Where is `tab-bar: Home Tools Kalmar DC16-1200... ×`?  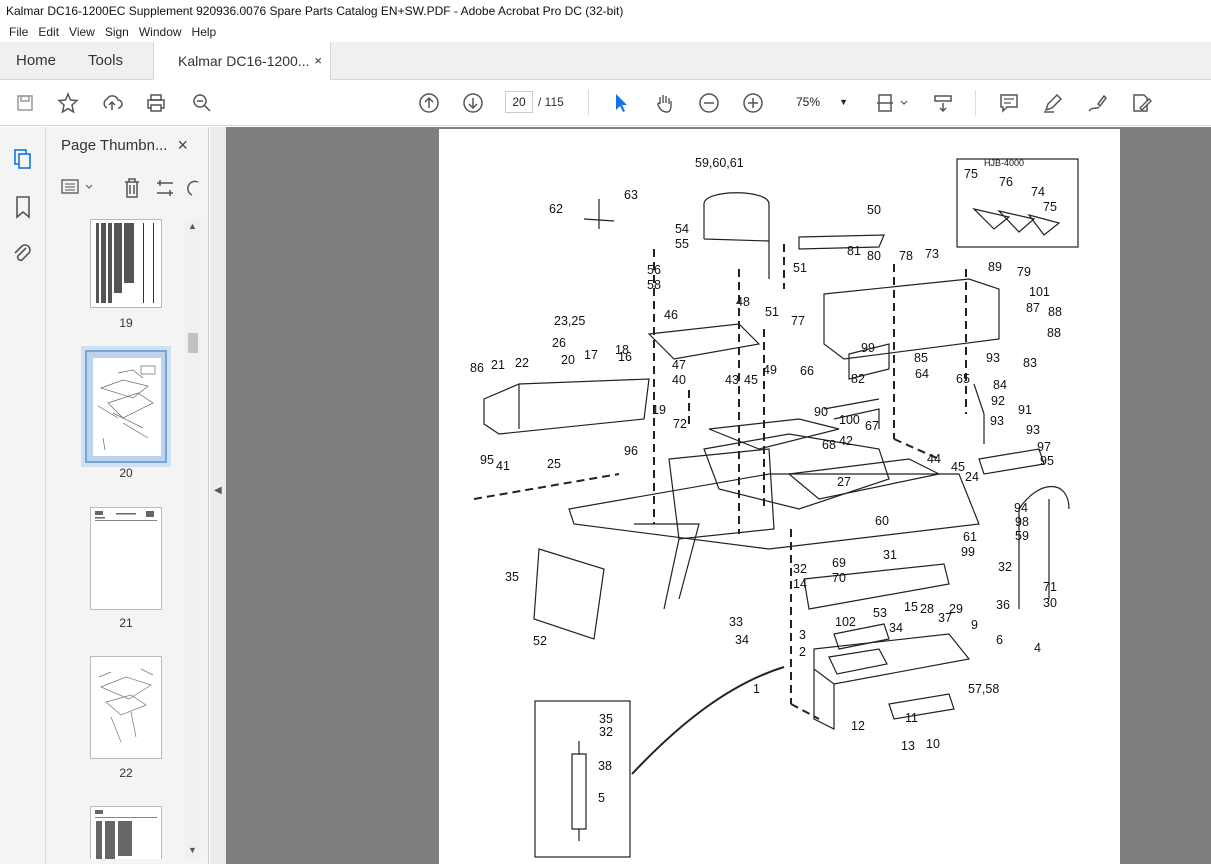
tab-bar: Home Tools Kalmar DC16-1200... × is located at coordinates (605, 61).